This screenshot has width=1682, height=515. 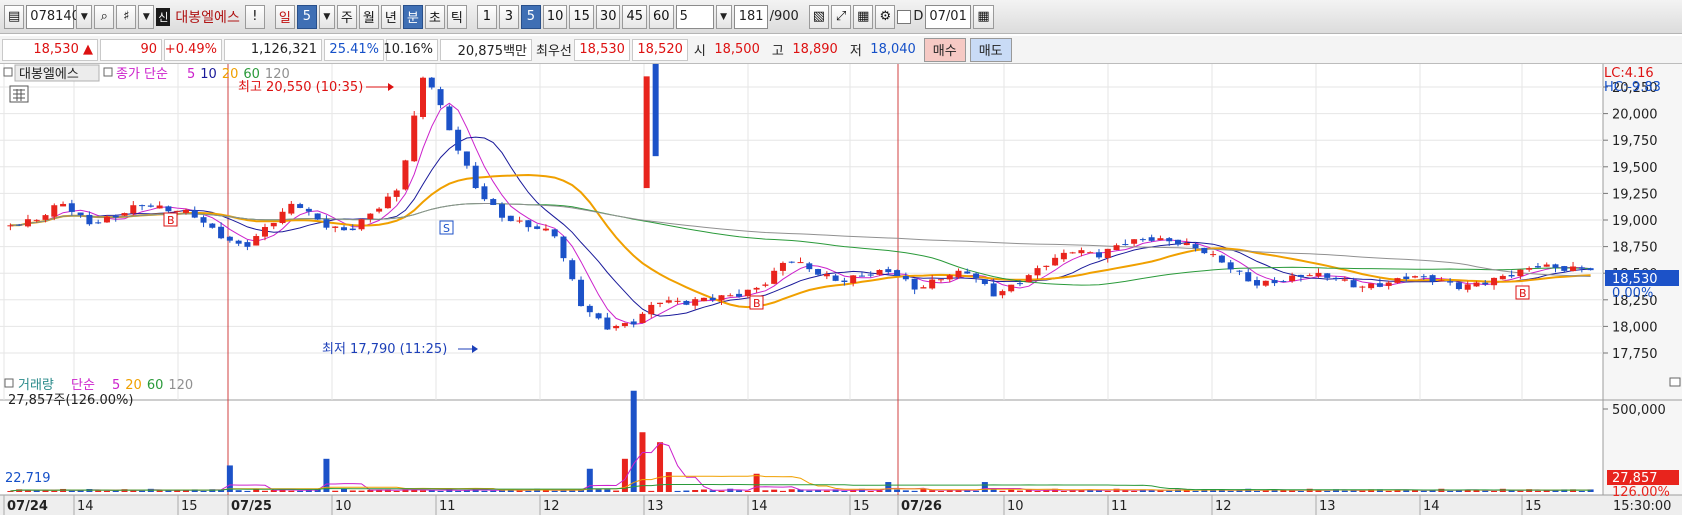 I want to click on sound-icon: ♯, so click(x=126, y=16).